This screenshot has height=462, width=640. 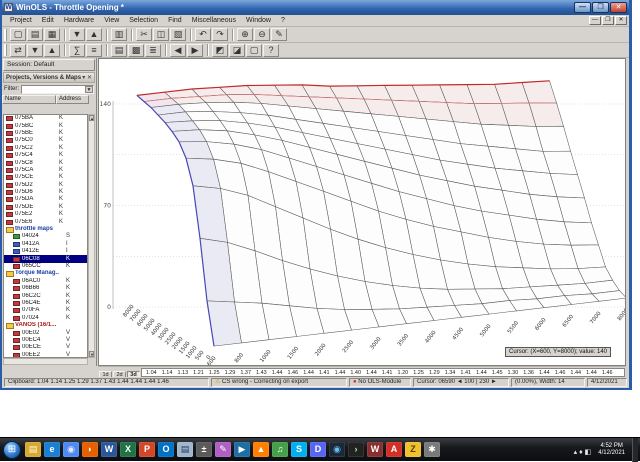 What do you see at coordinates (45, 310) in the screenshot?
I see `map-row: 070FA K` at bounding box center [45, 310].